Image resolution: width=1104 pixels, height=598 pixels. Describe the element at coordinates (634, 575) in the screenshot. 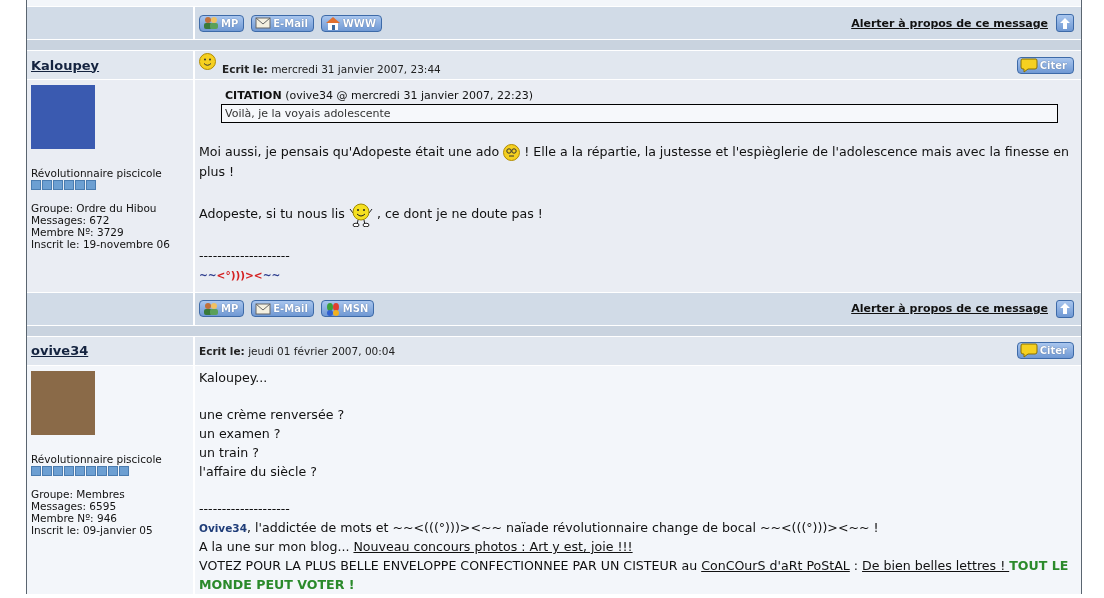

I see `post-text: VOTEZ POUR LA PLUS BELLE ENVELOPPE CONFECTIONNEE PAR UN CISTEUR au ConCOurS d'aRt PoStAL : De bien belles lettres ! TOUT LE MONDE PEUT VOTER !` at that location.